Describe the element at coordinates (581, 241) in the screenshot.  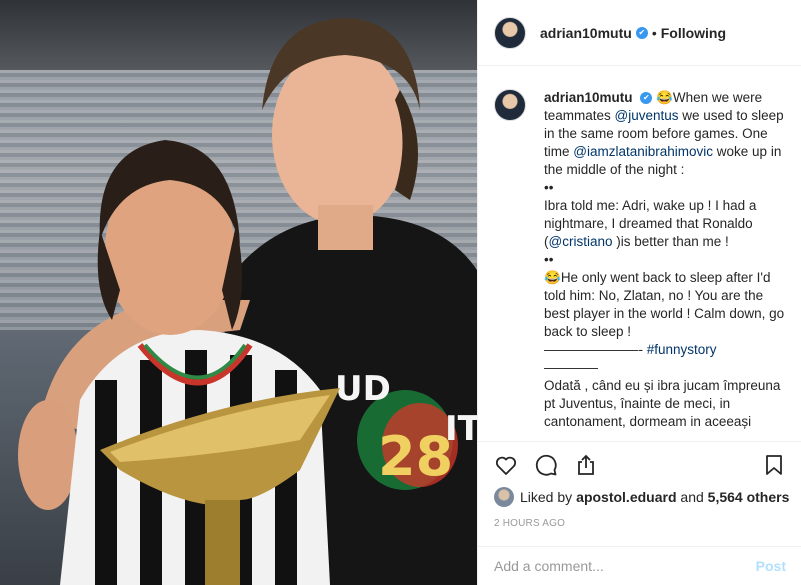
I see `mention-cristiano: @cristiano` at that location.